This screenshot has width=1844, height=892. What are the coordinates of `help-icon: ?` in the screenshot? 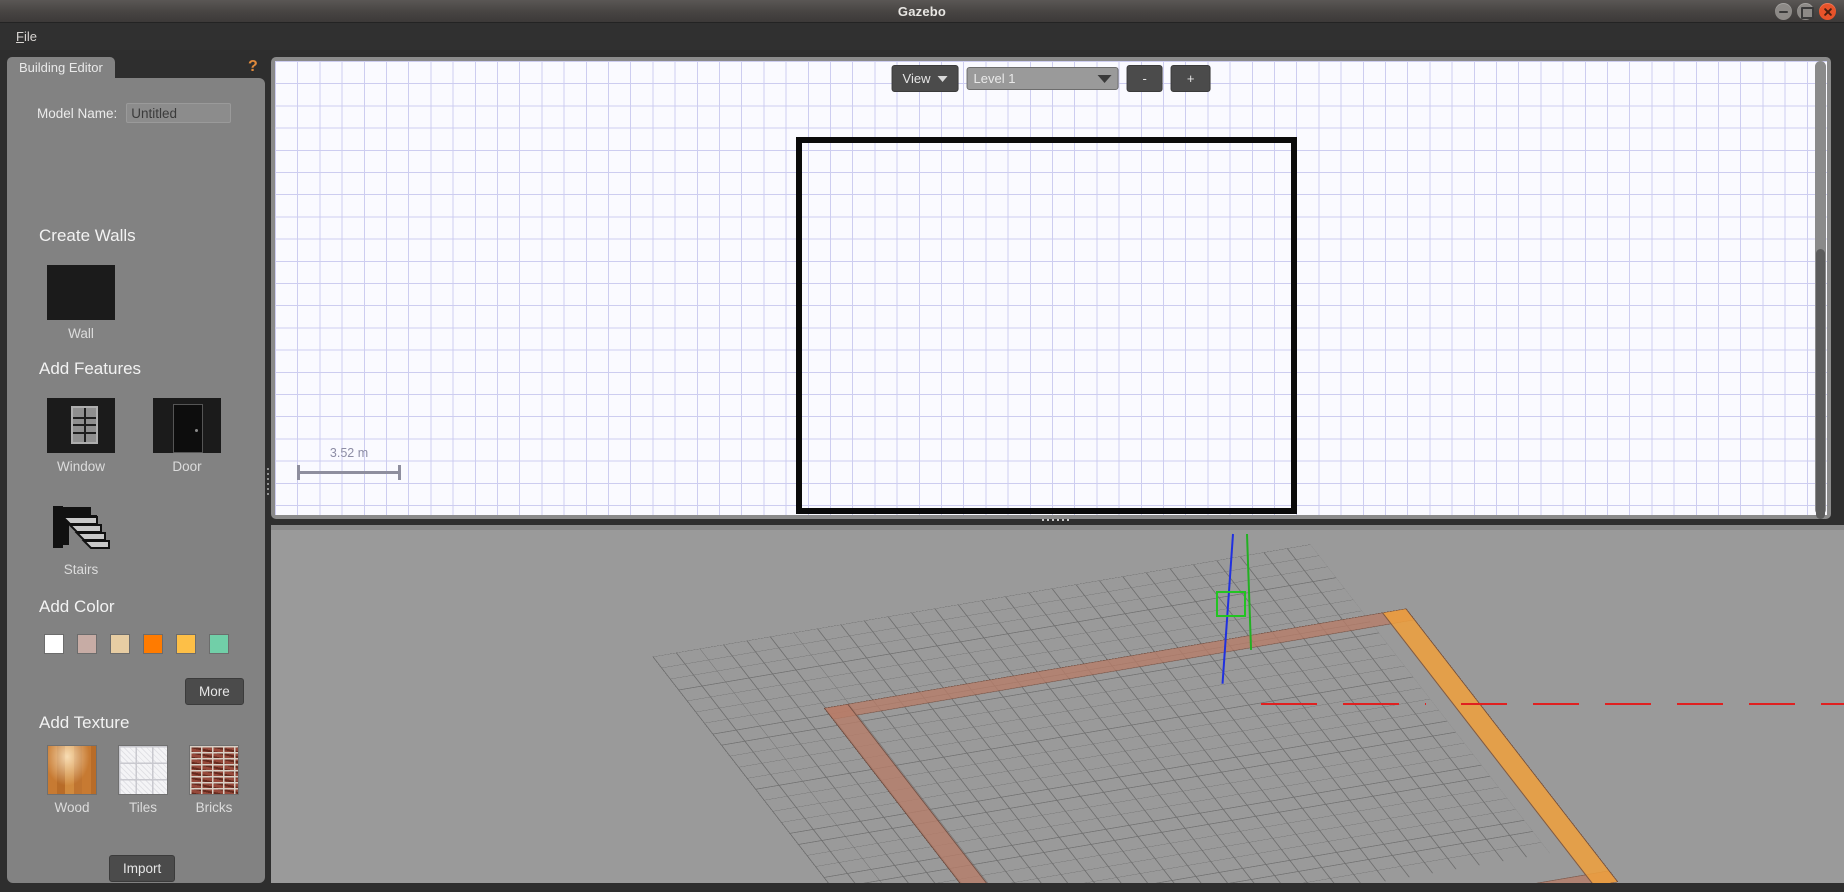 It's located at (253, 67).